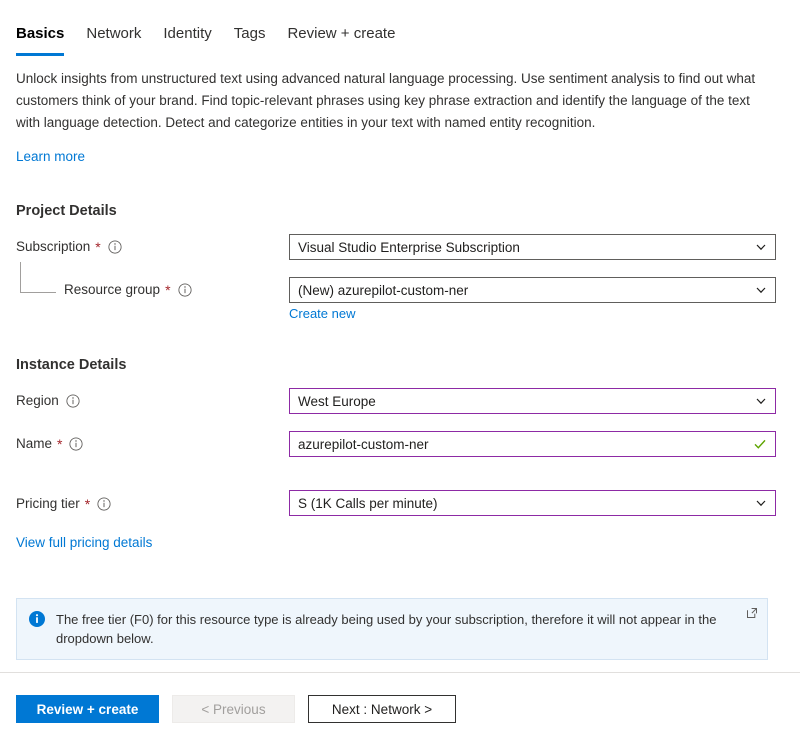 The image size is (800, 730). I want to click on tab-tags: Tags, so click(261, 40).